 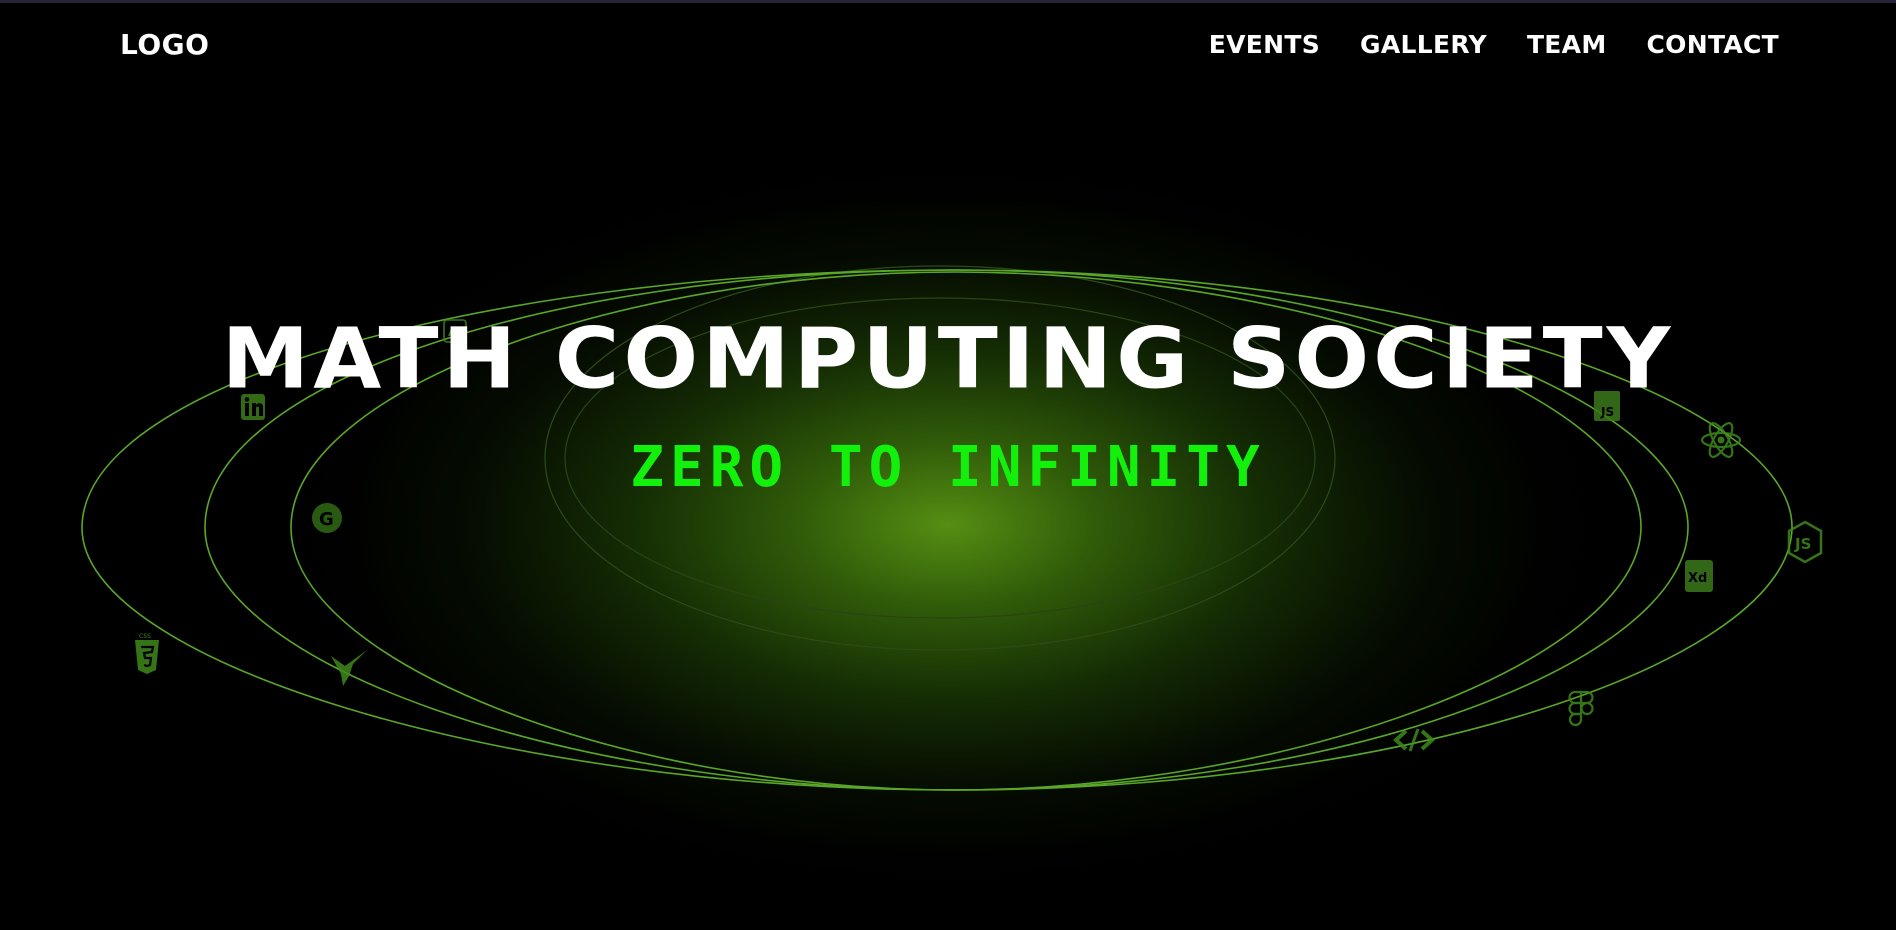 I want to click on top-nav: LOGO EVENTS GALLERY TEAM CONTACT, so click(x=948, y=45).